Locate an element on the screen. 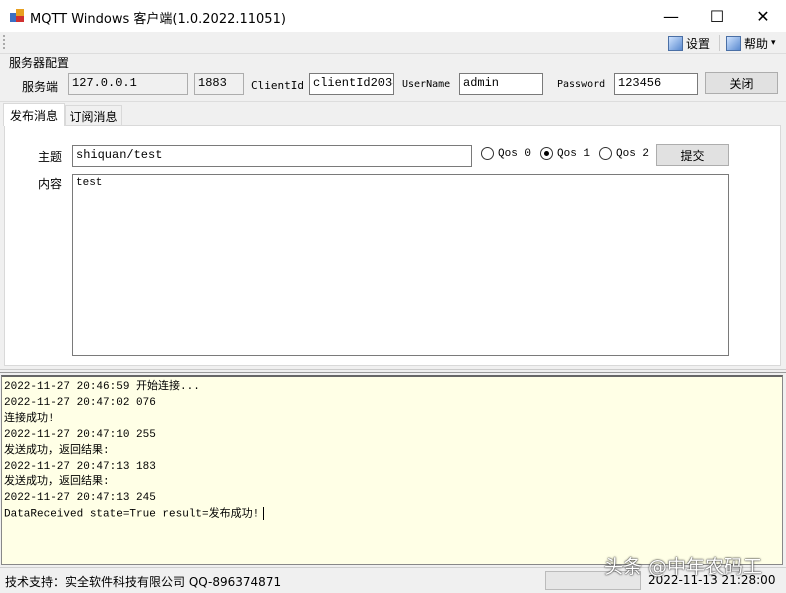  qos2-radio: Qos 2 is located at coordinates (624, 153).